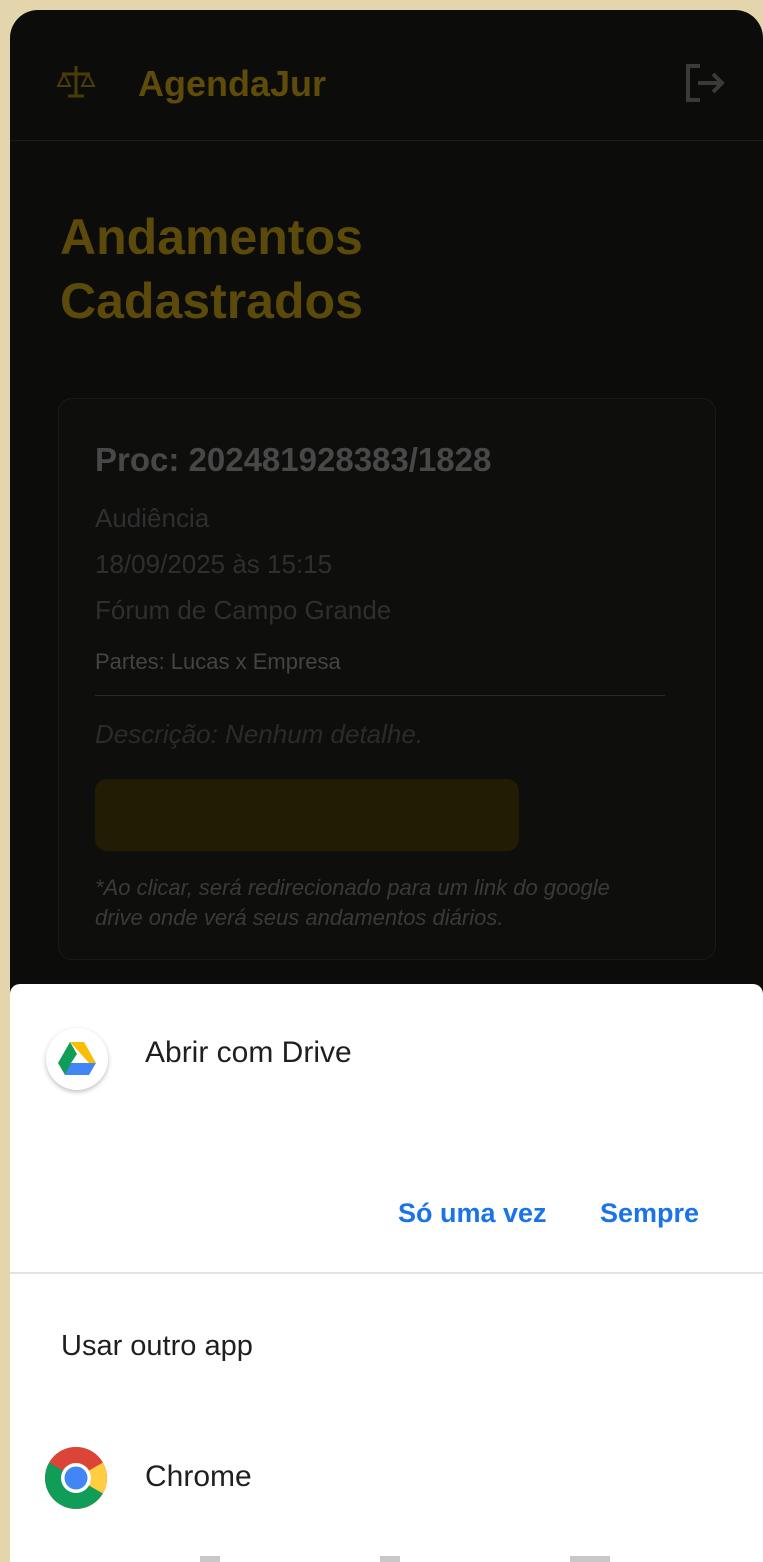 This screenshot has width=763, height=1562. I want to click on just-once-button: Só uma vez, so click(472, 1213).